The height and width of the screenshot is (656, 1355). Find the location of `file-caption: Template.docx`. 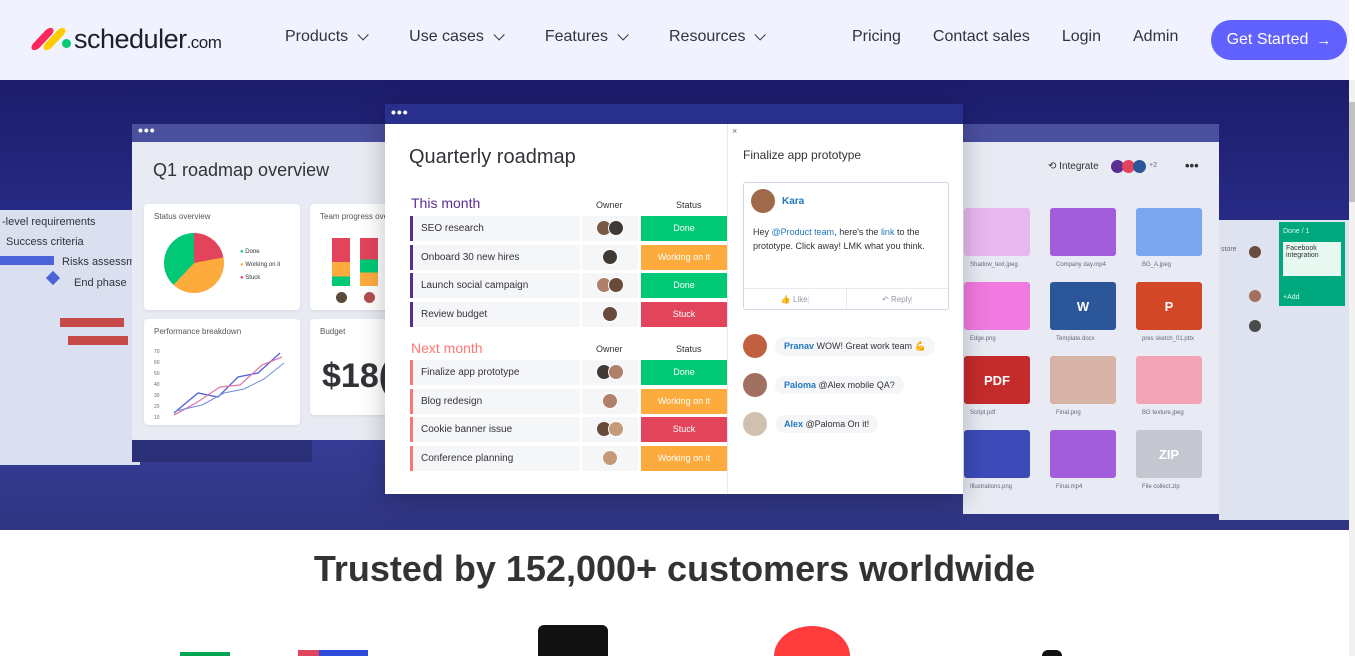

file-caption: Template.docx is located at coordinates (1075, 339).